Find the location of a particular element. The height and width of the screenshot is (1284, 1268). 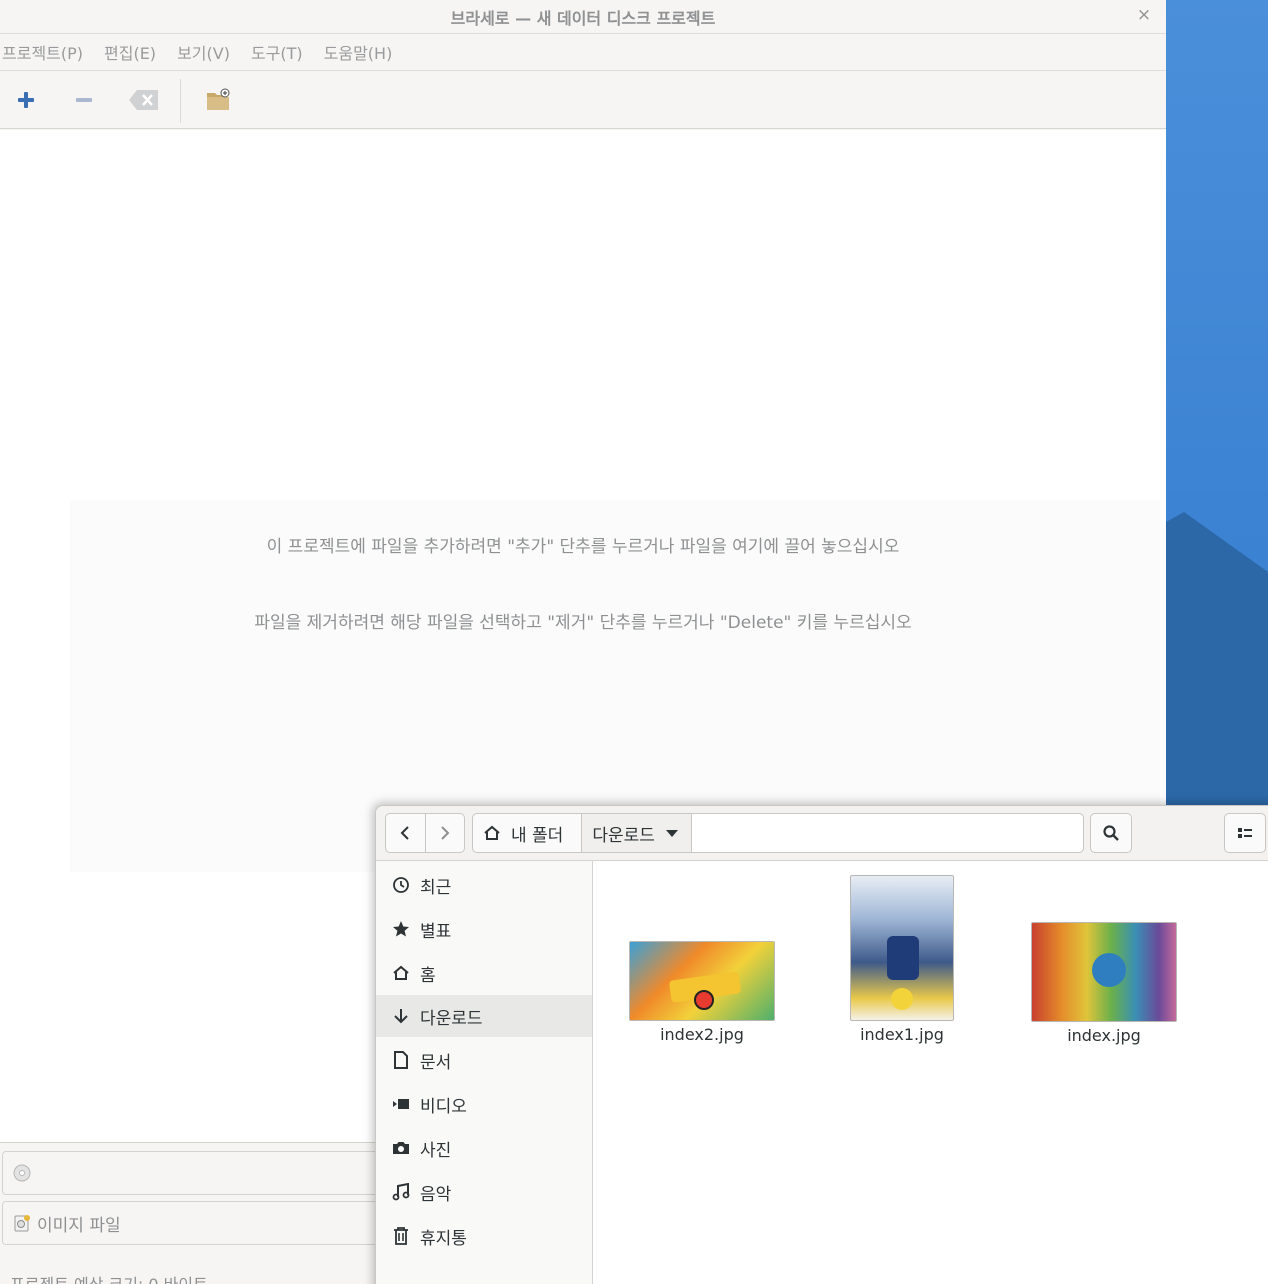

remove-button is located at coordinates (84, 100).